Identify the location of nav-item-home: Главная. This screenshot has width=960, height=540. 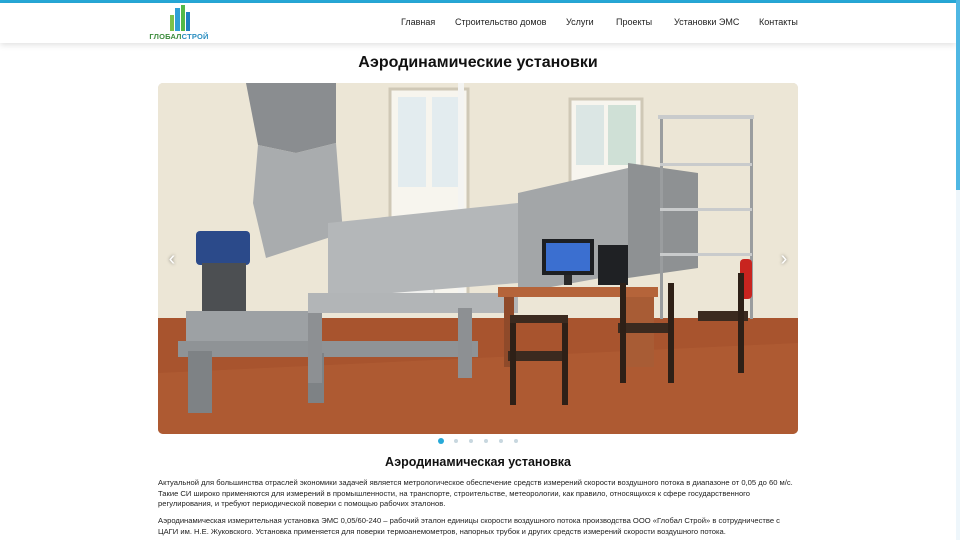
(418, 22).